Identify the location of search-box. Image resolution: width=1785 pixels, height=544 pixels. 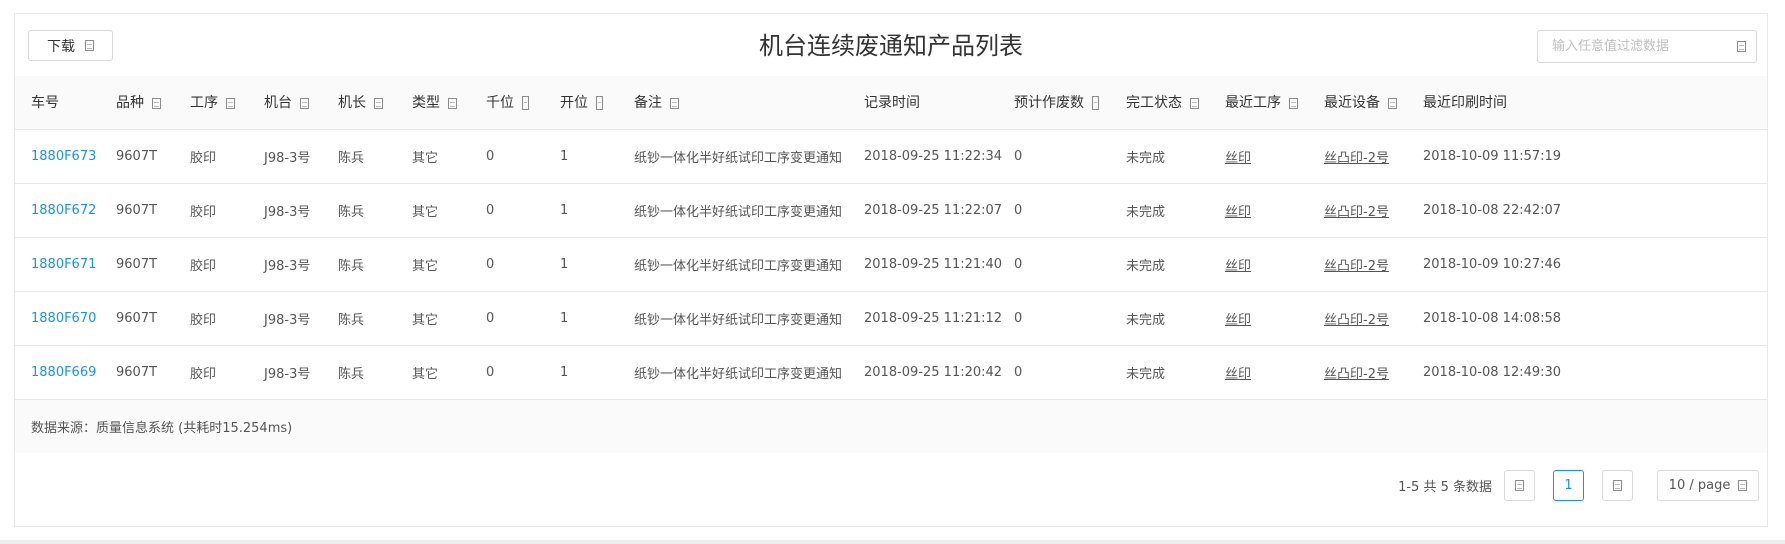
(1647, 46).